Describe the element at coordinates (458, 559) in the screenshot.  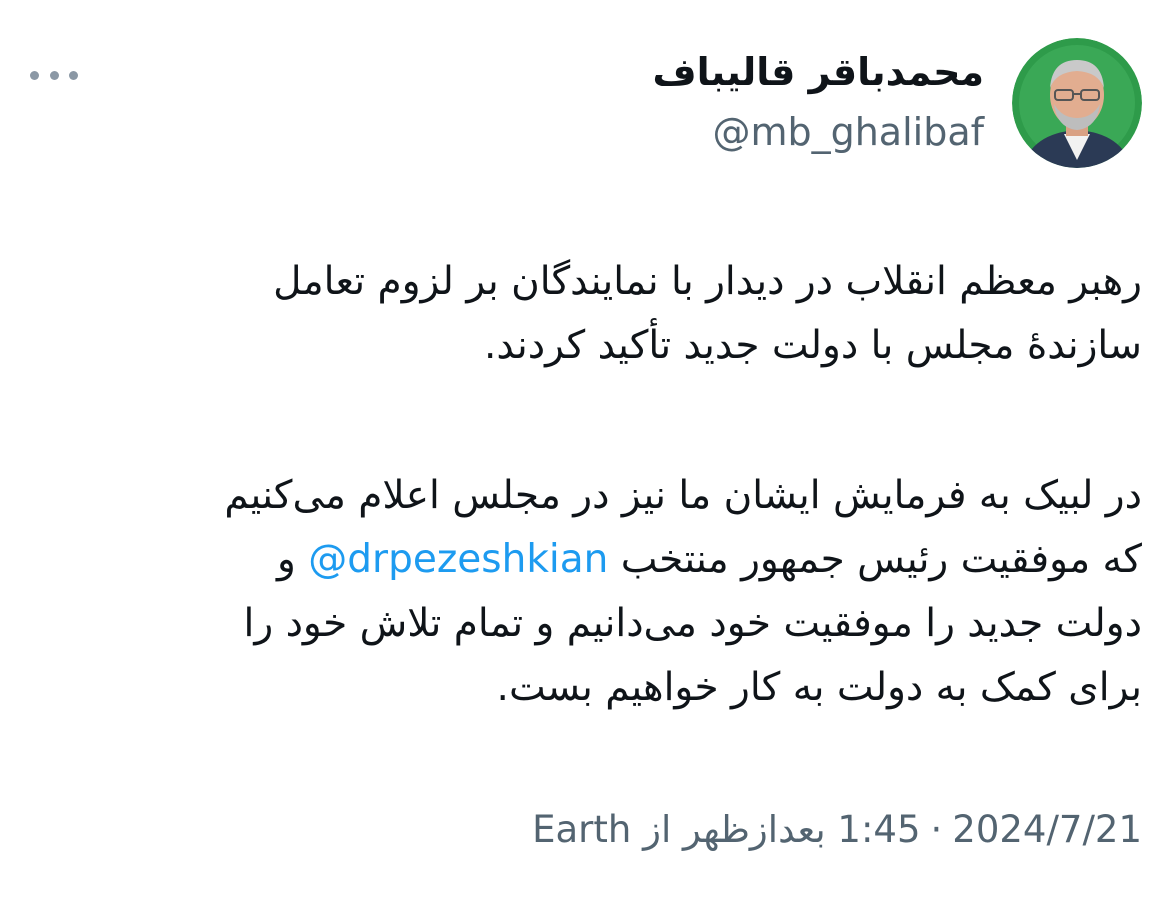
I see `mention-link: @drpezeshkian` at that location.